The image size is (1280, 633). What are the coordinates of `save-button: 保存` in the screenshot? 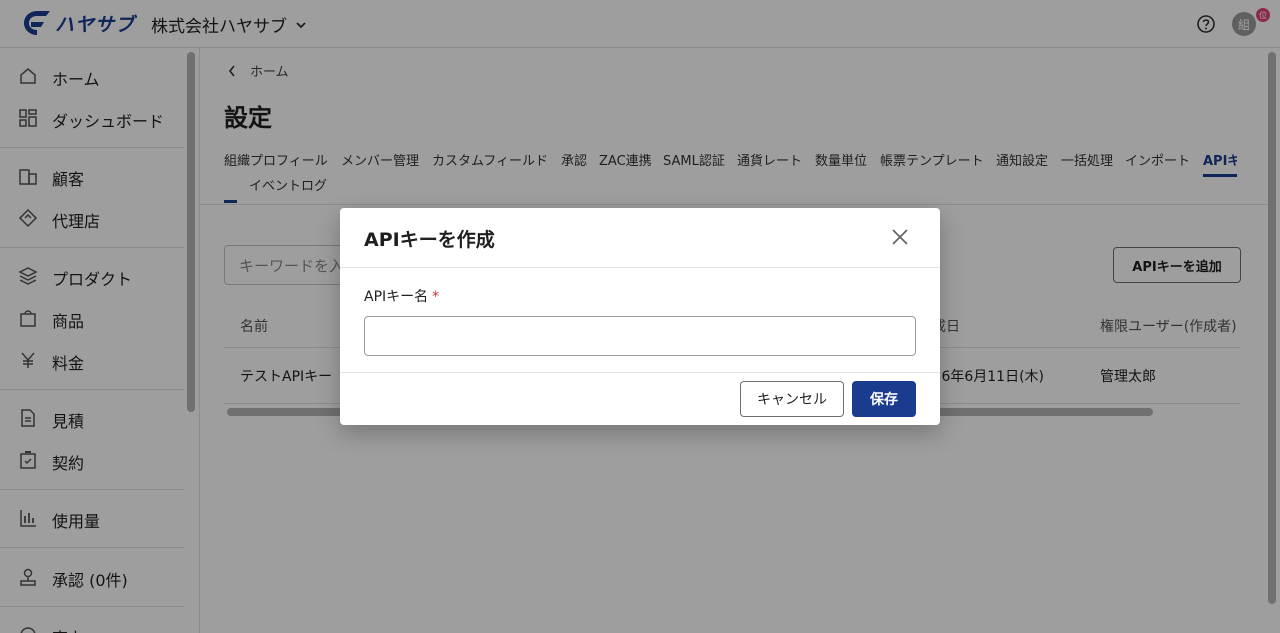 It's located at (884, 399).